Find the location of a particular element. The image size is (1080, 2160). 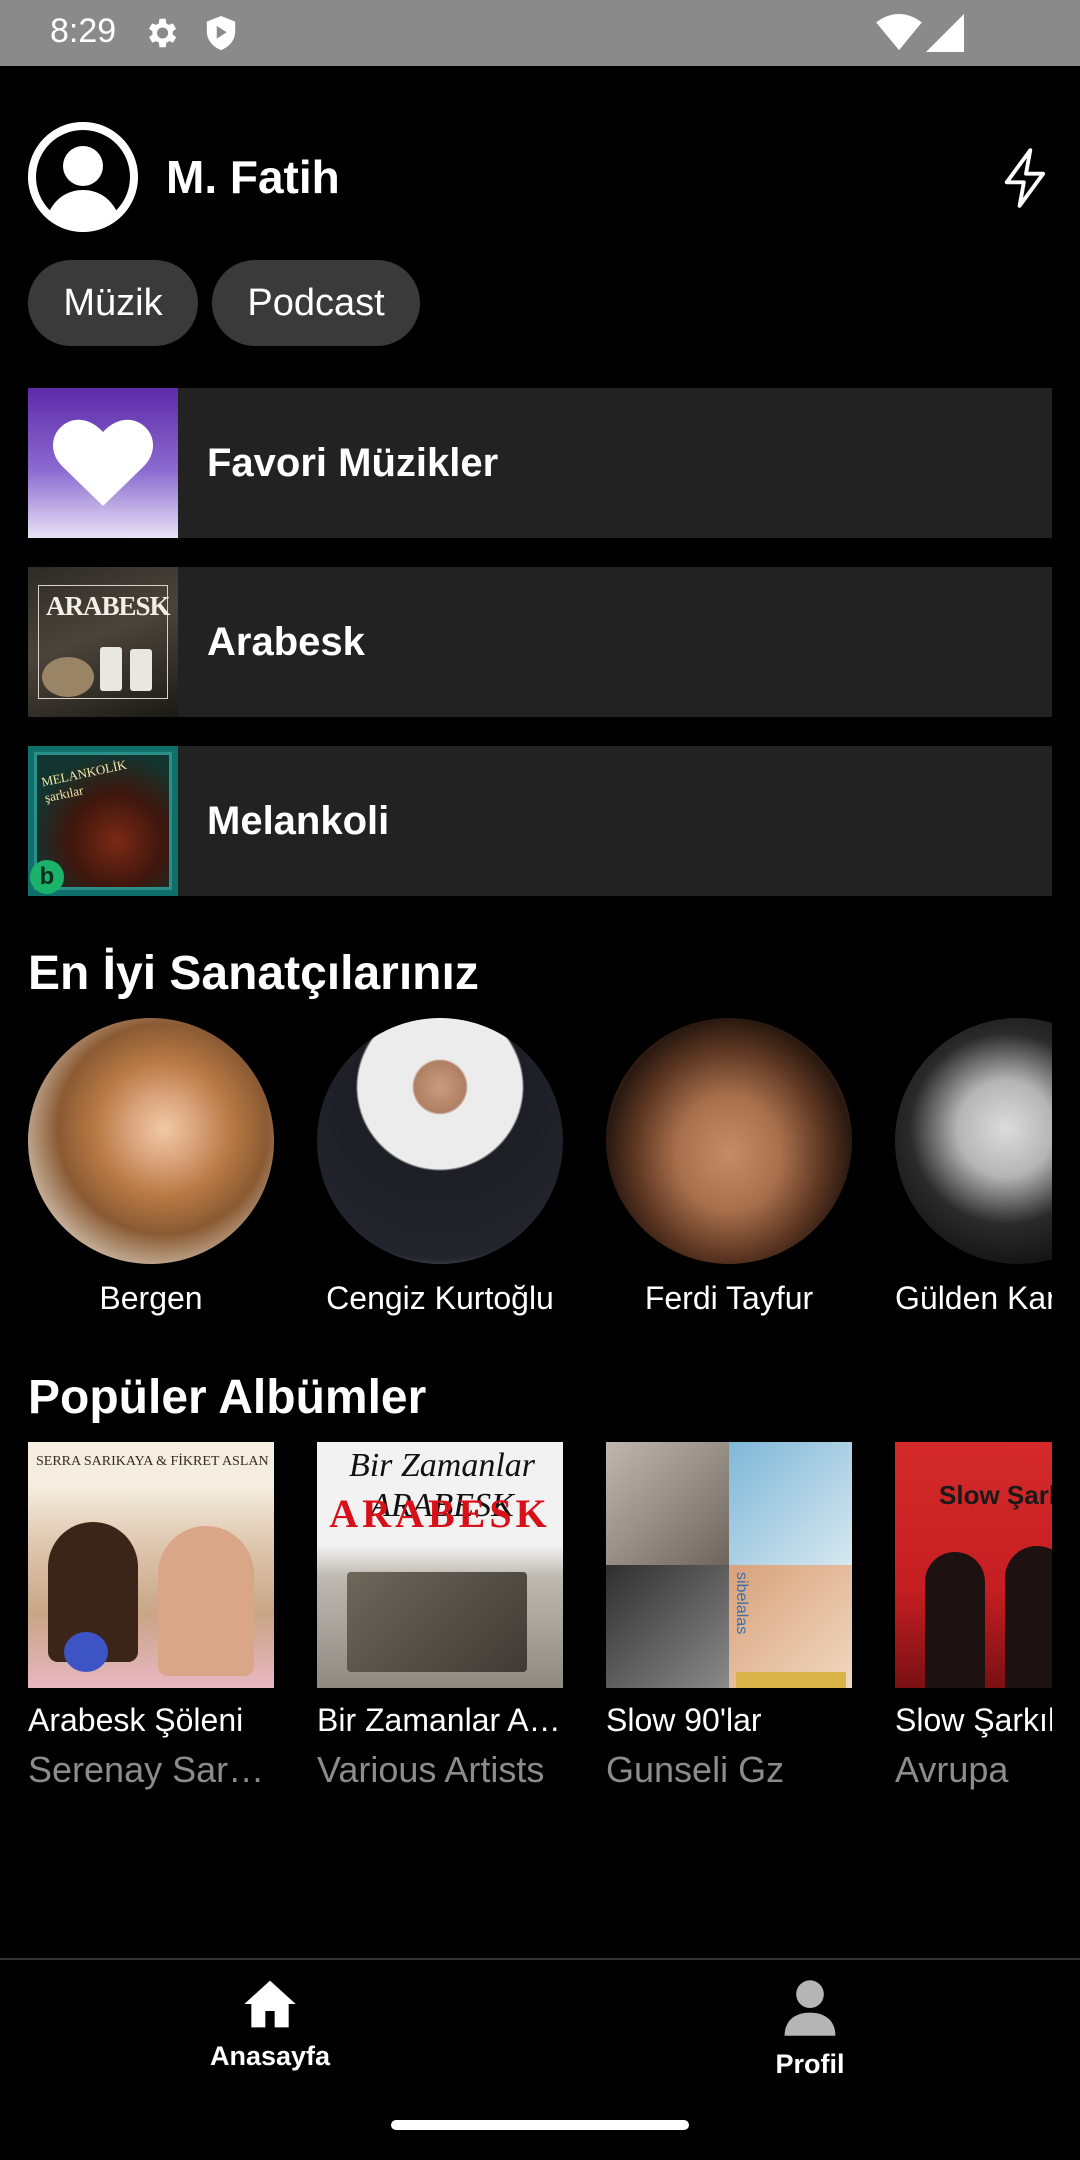

album-title: Bir Zamanlar Arabesk is located at coordinates (440, 1720).